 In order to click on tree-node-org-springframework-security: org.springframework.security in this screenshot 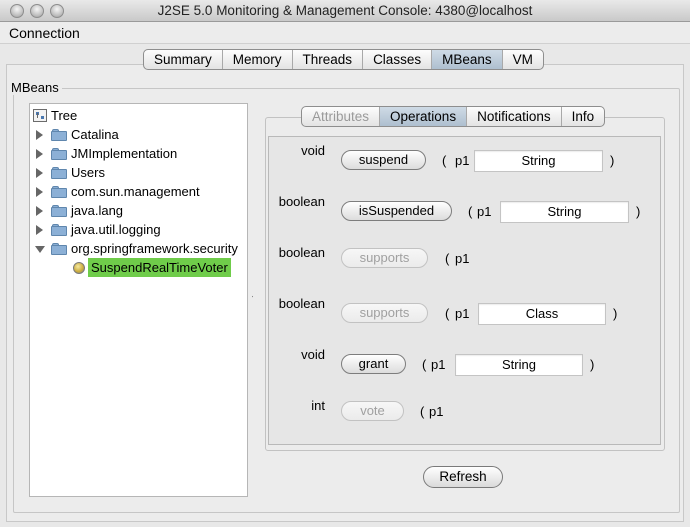, I will do `click(138, 248)`.